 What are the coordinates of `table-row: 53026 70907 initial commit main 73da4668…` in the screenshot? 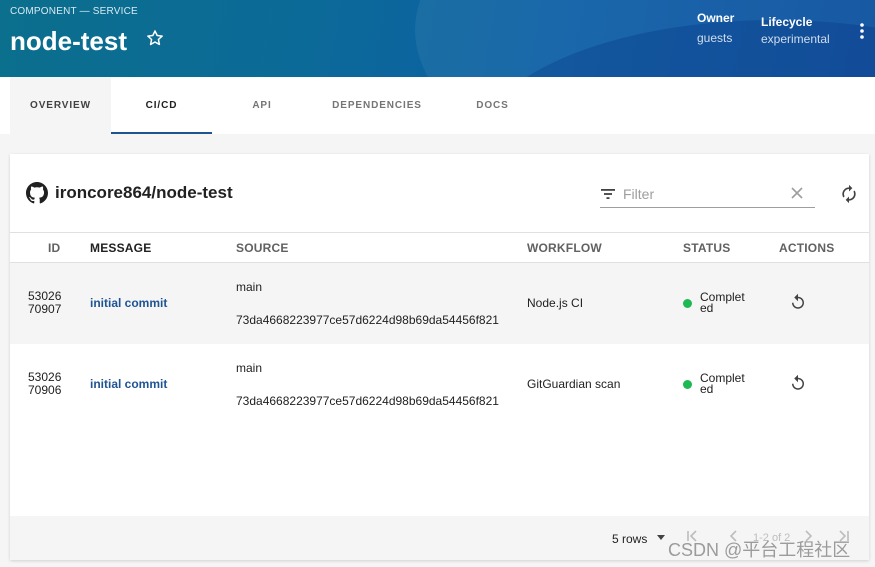 It's located at (439, 303).